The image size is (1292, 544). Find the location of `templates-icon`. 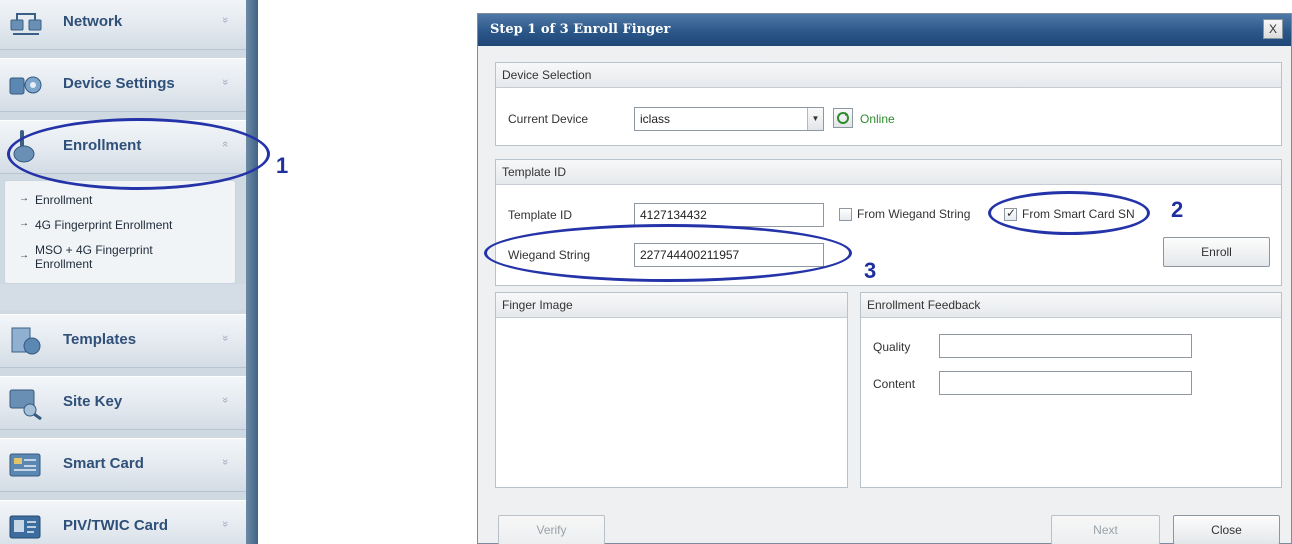

templates-icon is located at coordinates (26, 341).